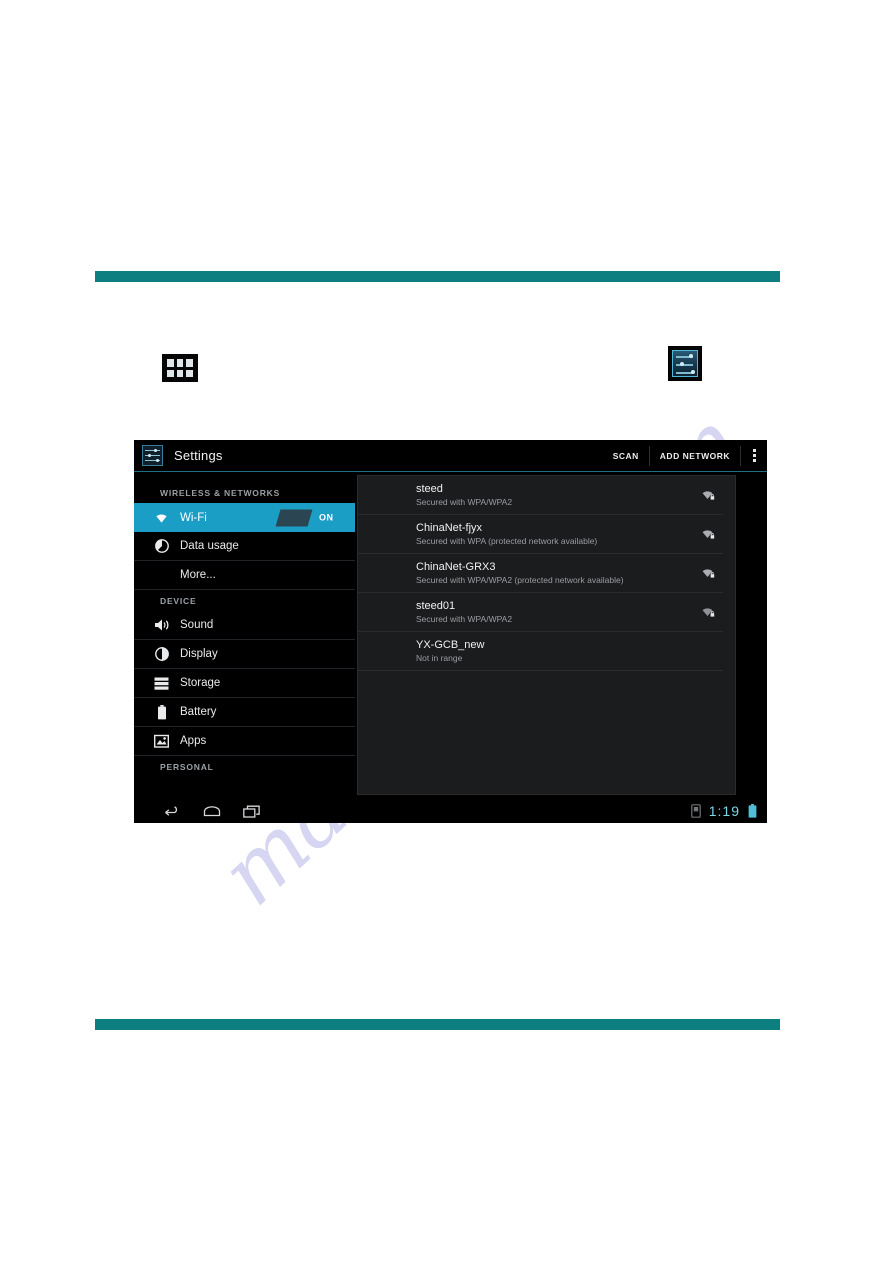 The width and height of the screenshot is (893, 1263). What do you see at coordinates (209, 546) in the screenshot?
I see `sidebar-item-label-data-usage: Data usage` at bounding box center [209, 546].